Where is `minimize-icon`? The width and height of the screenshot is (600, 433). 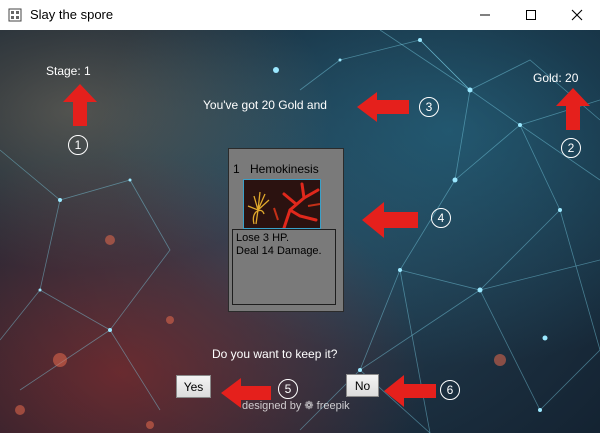
minimize-icon is located at coordinates (485, 15).